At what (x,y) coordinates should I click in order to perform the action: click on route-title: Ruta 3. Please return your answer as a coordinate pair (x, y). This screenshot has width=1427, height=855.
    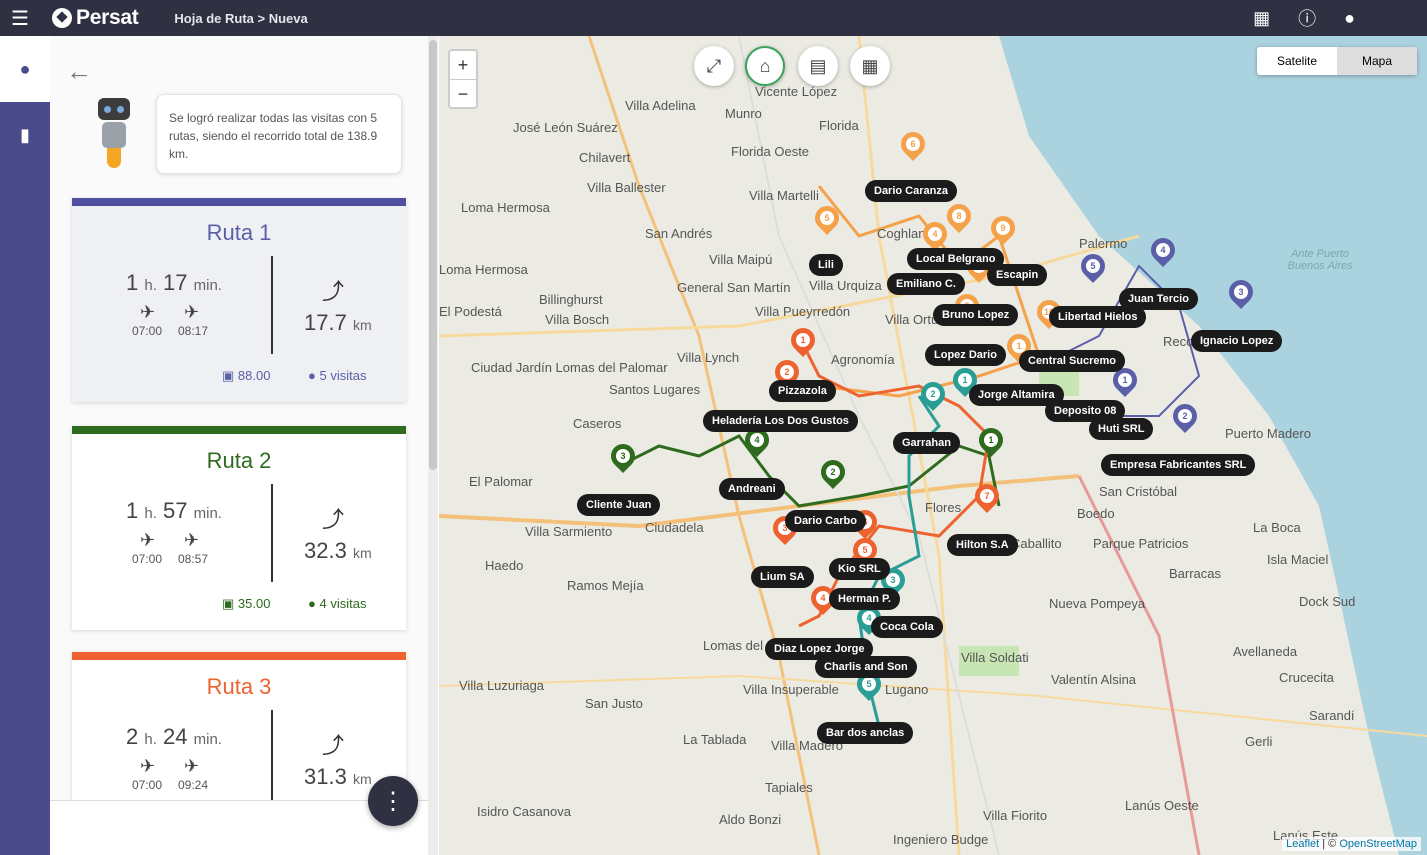
    Looking at the image, I should click on (239, 686).